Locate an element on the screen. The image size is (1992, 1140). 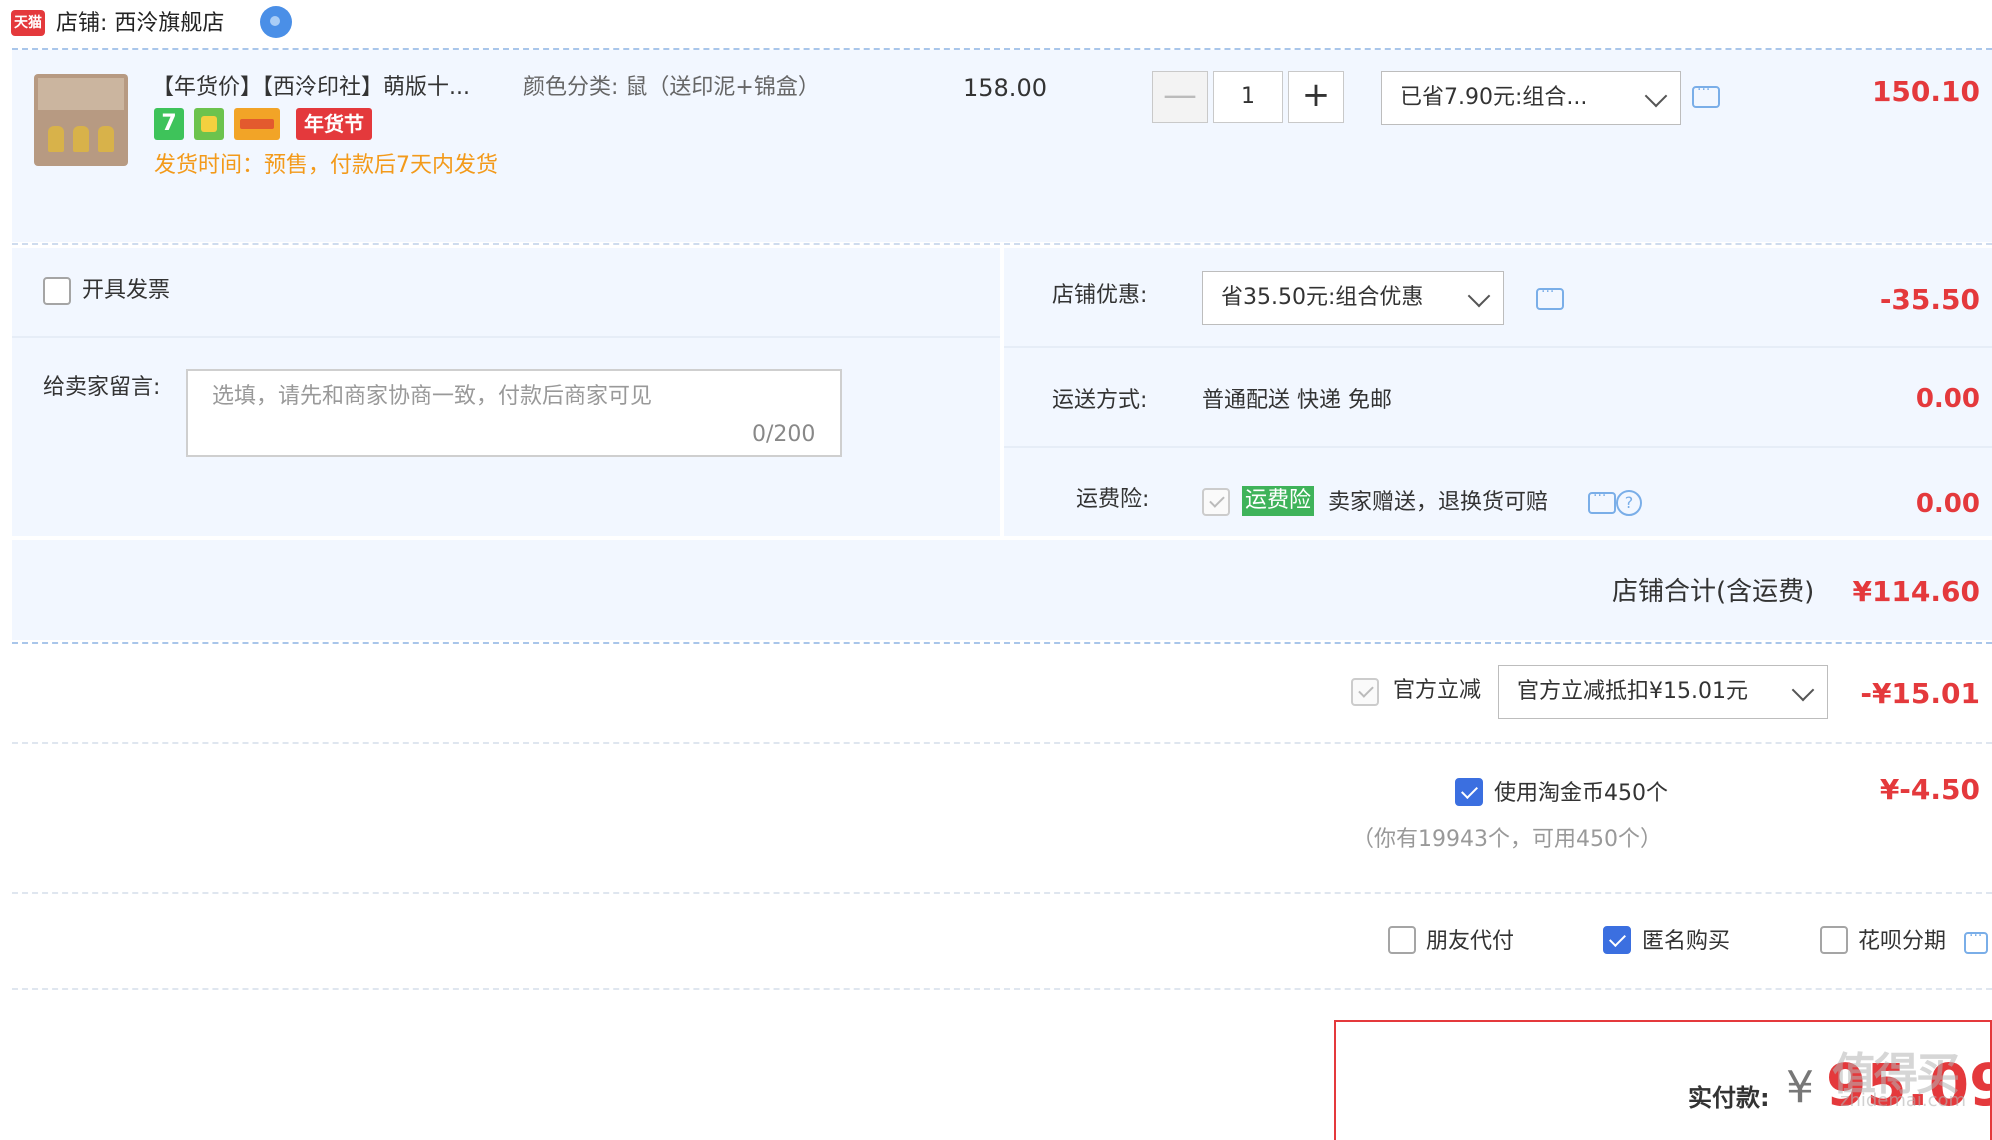
taobao-coins-checkbox is located at coordinates (1469, 792).